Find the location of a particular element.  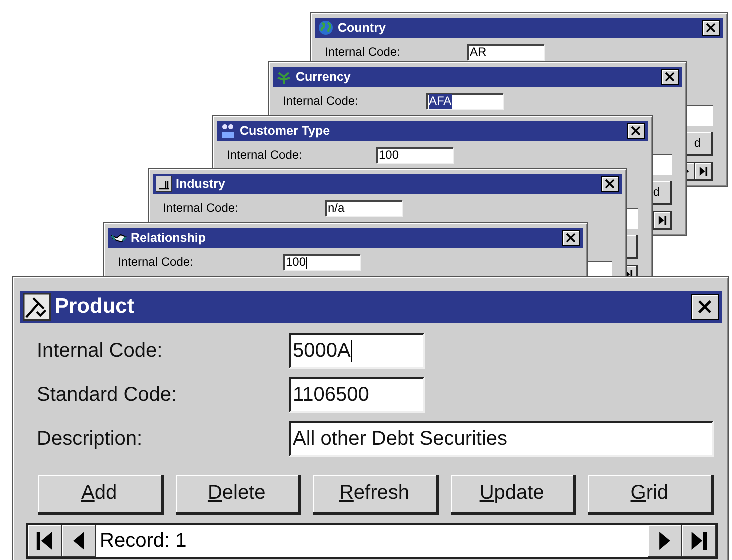

input-field: 5000A is located at coordinates (357, 351).